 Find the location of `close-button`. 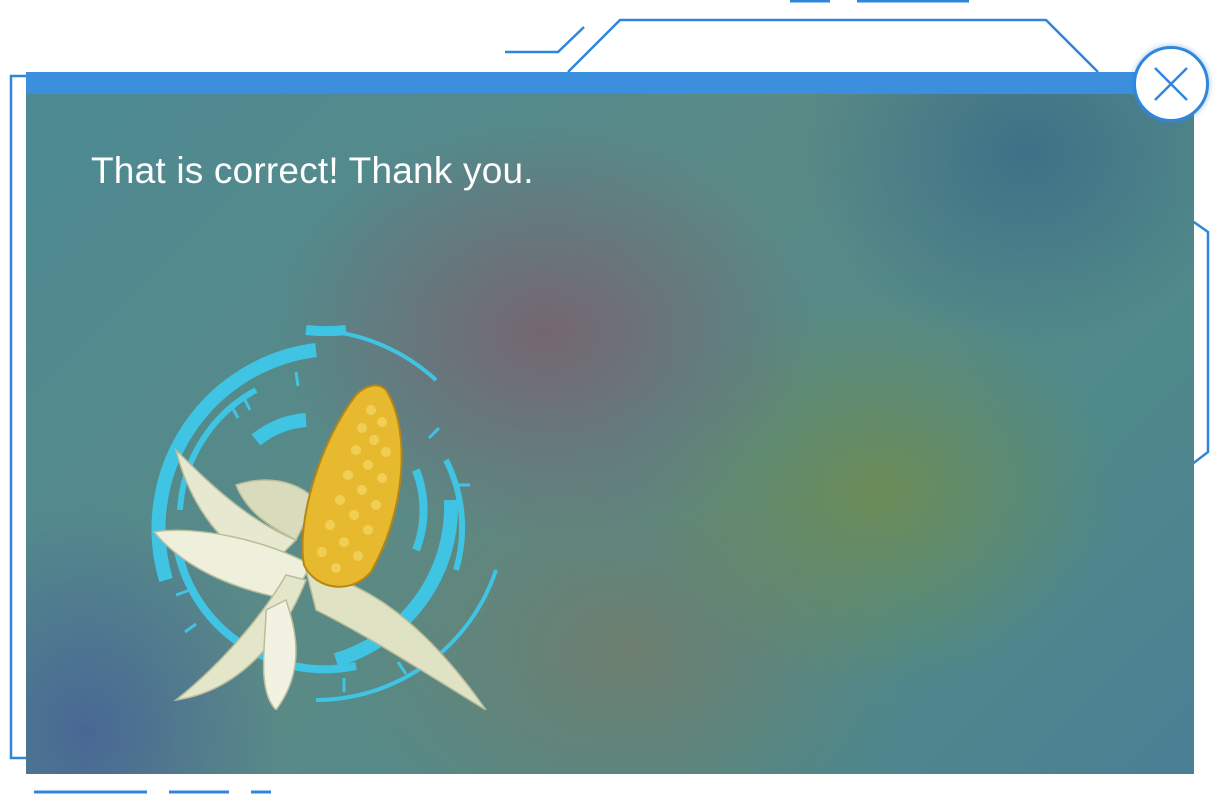

close-button is located at coordinates (1171, 84).